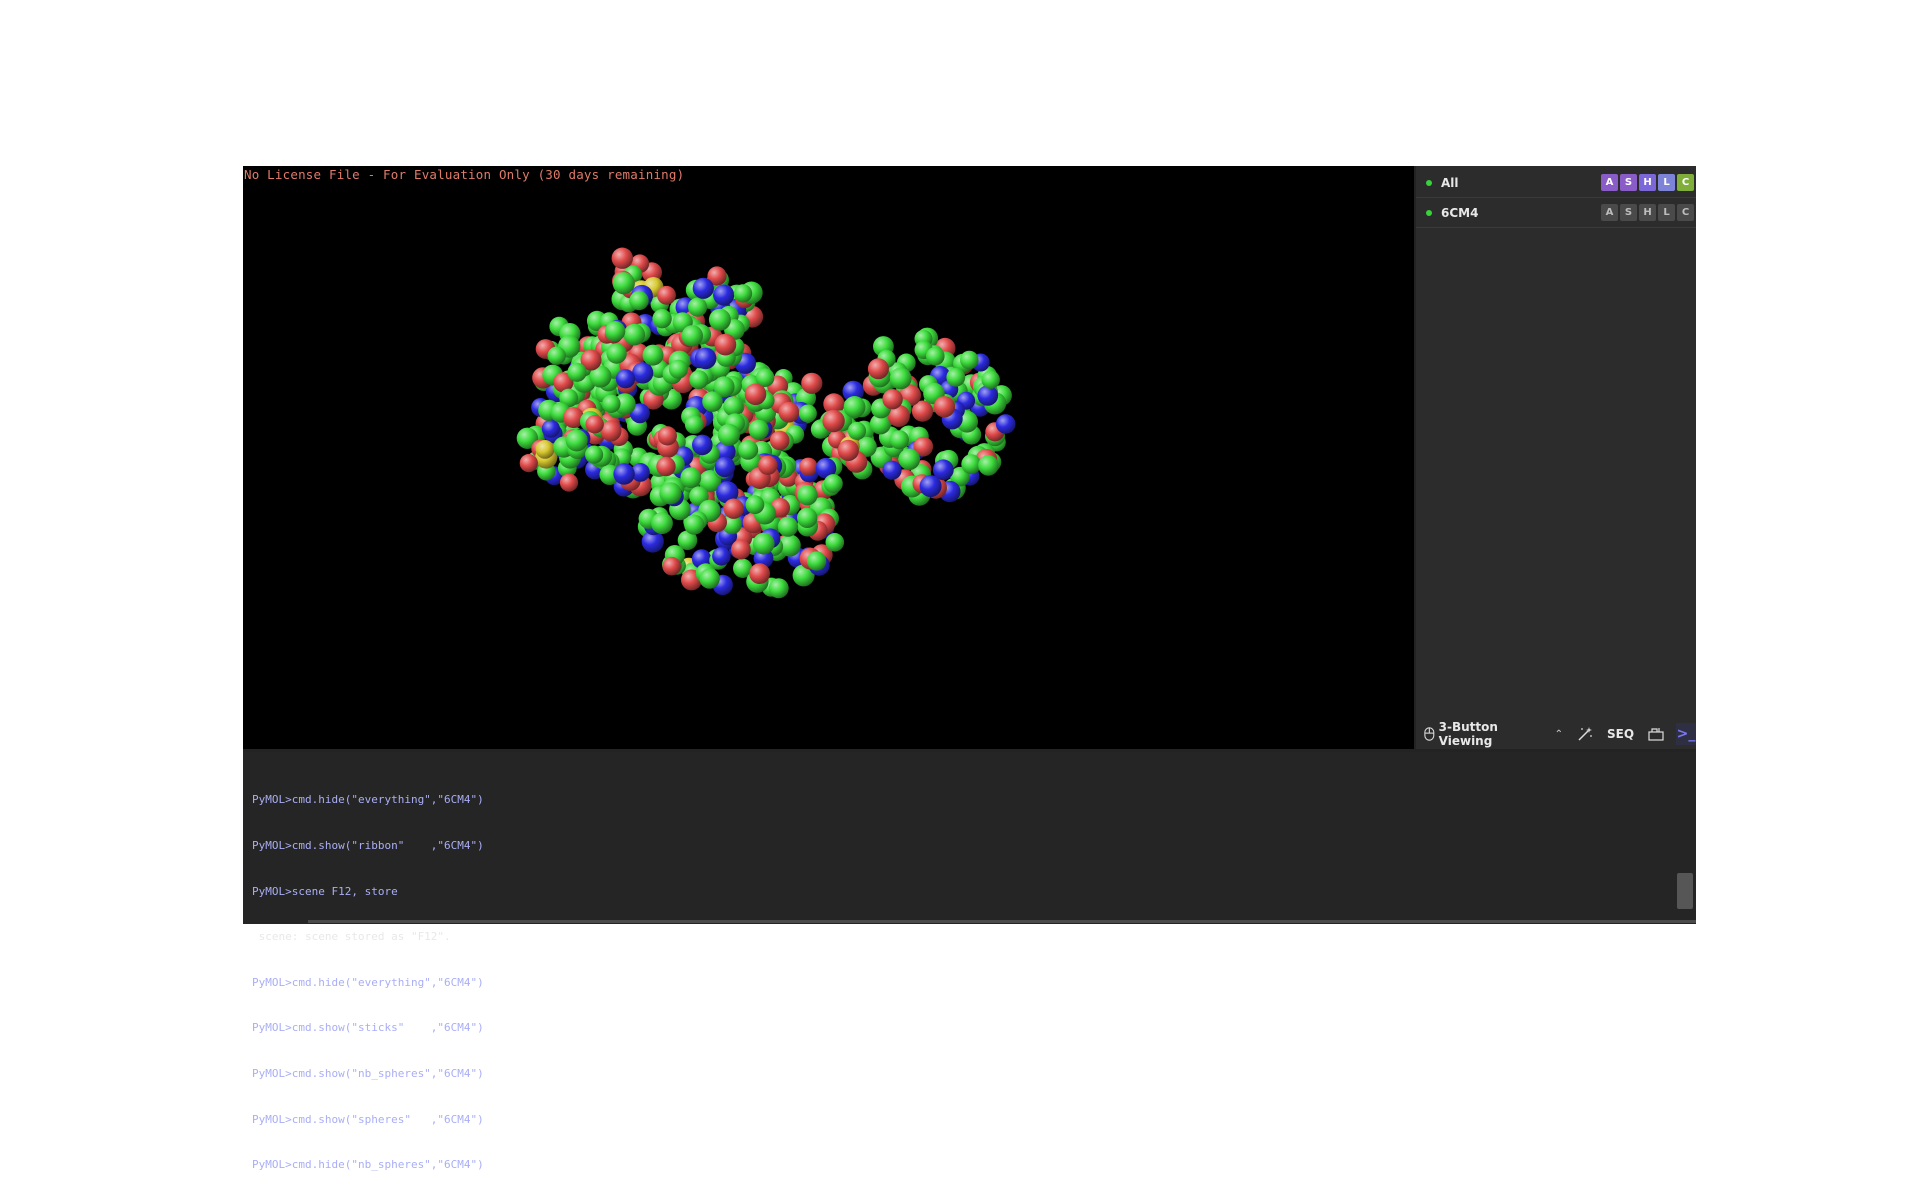 This screenshot has width=1920, height=1203. What do you see at coordinates (368, 1165) in the screenshot?
I see `console-line: PyMOL>cmd.hide("nb_spheres","6CM4")` at bounding box center [368, 1165].